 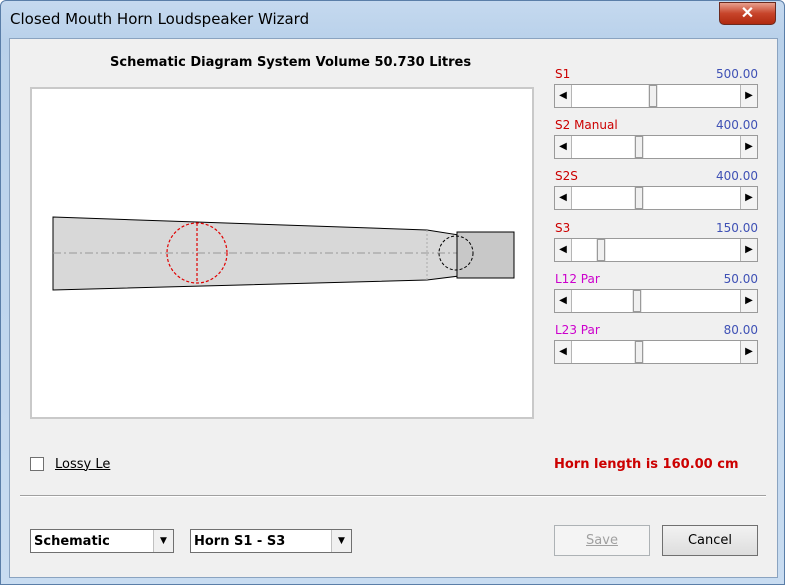 I want to click on close-icon: ✕, so click(x=747, y=13).